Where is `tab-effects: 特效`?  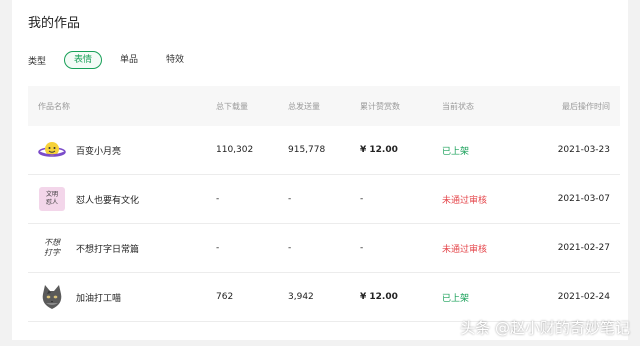 tab-effects: 特效 is located at coordinates (175, 60).